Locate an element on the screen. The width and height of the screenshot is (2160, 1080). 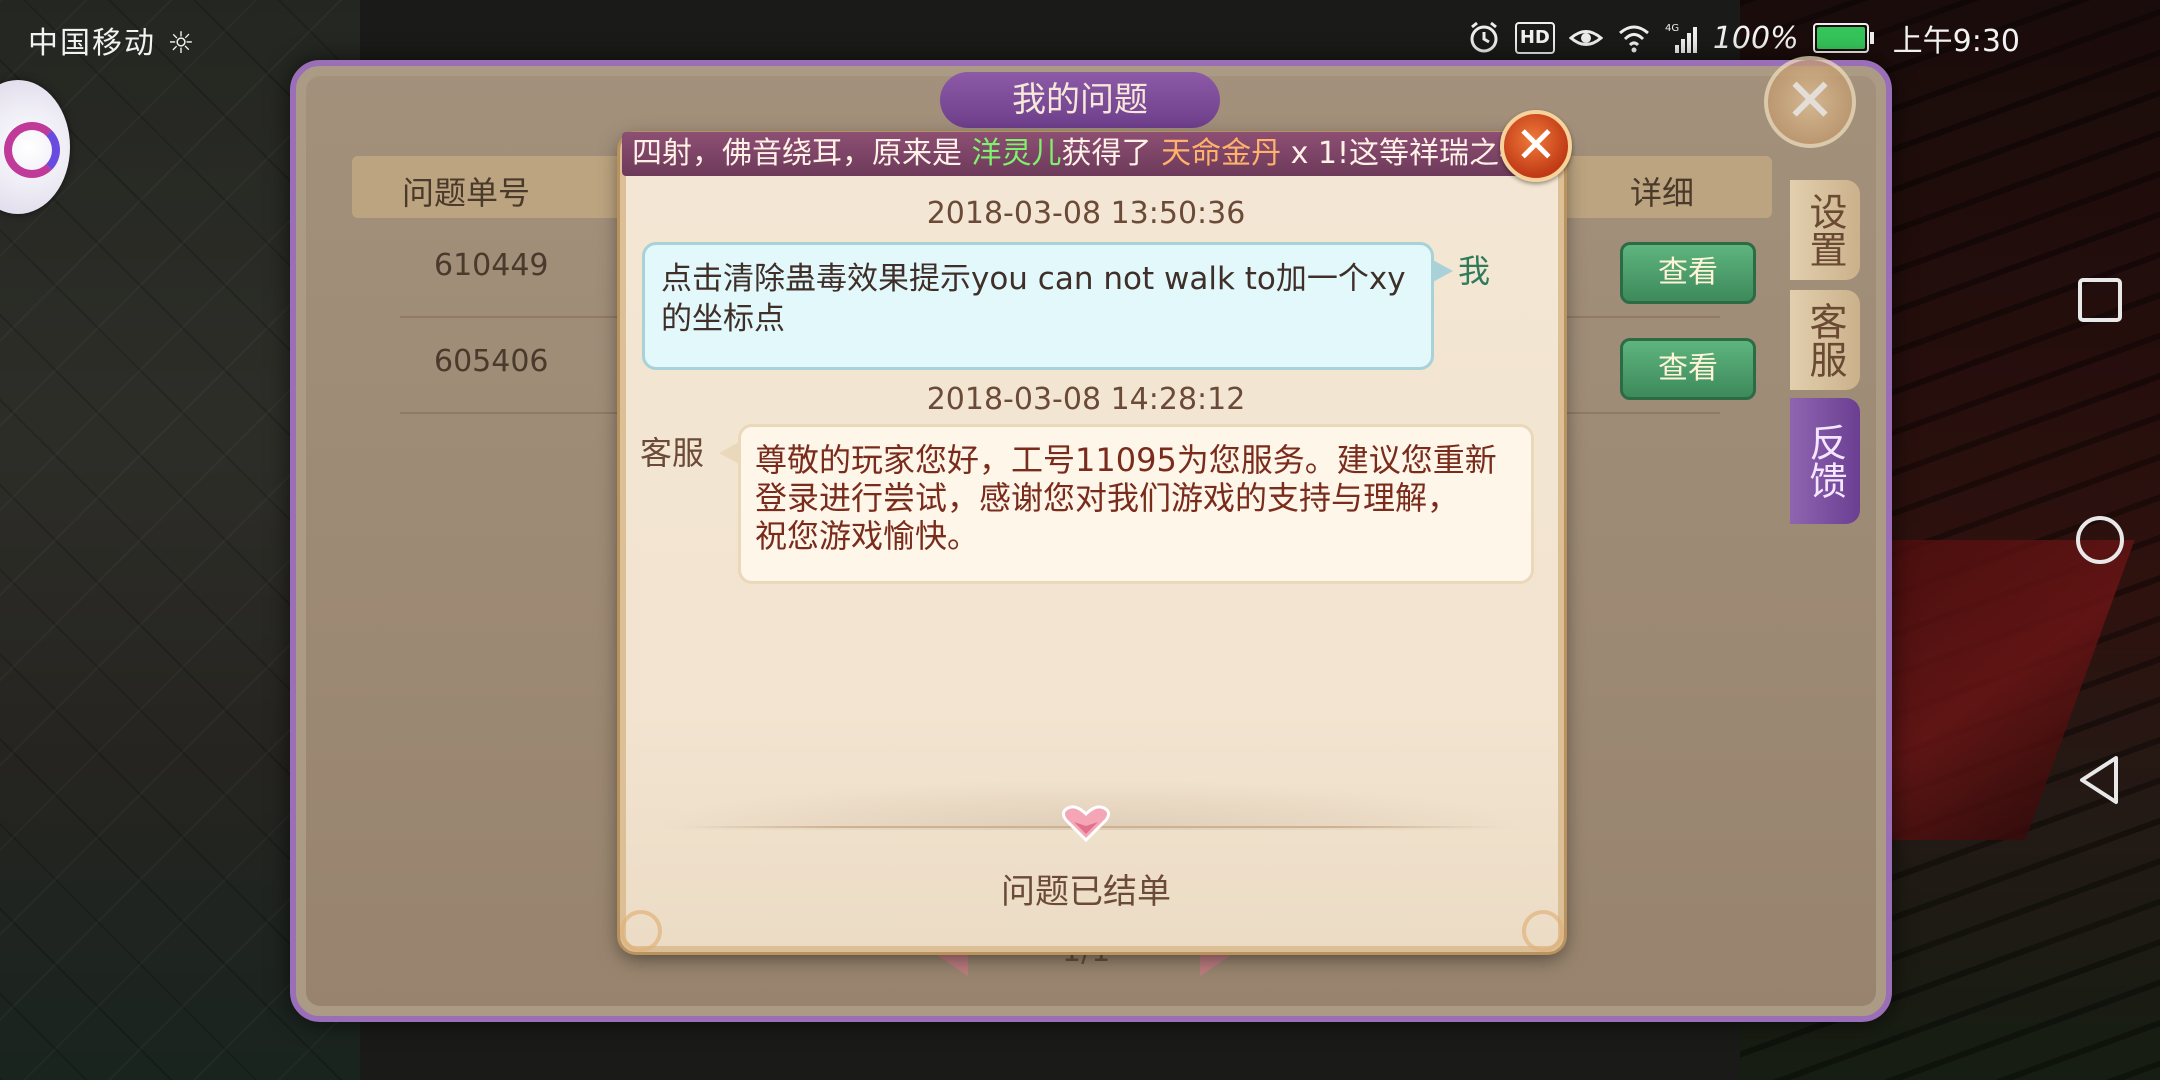
broadcast-prefix: 四射，佛音绕耳，原来是 is located at coordinates (802, 153).